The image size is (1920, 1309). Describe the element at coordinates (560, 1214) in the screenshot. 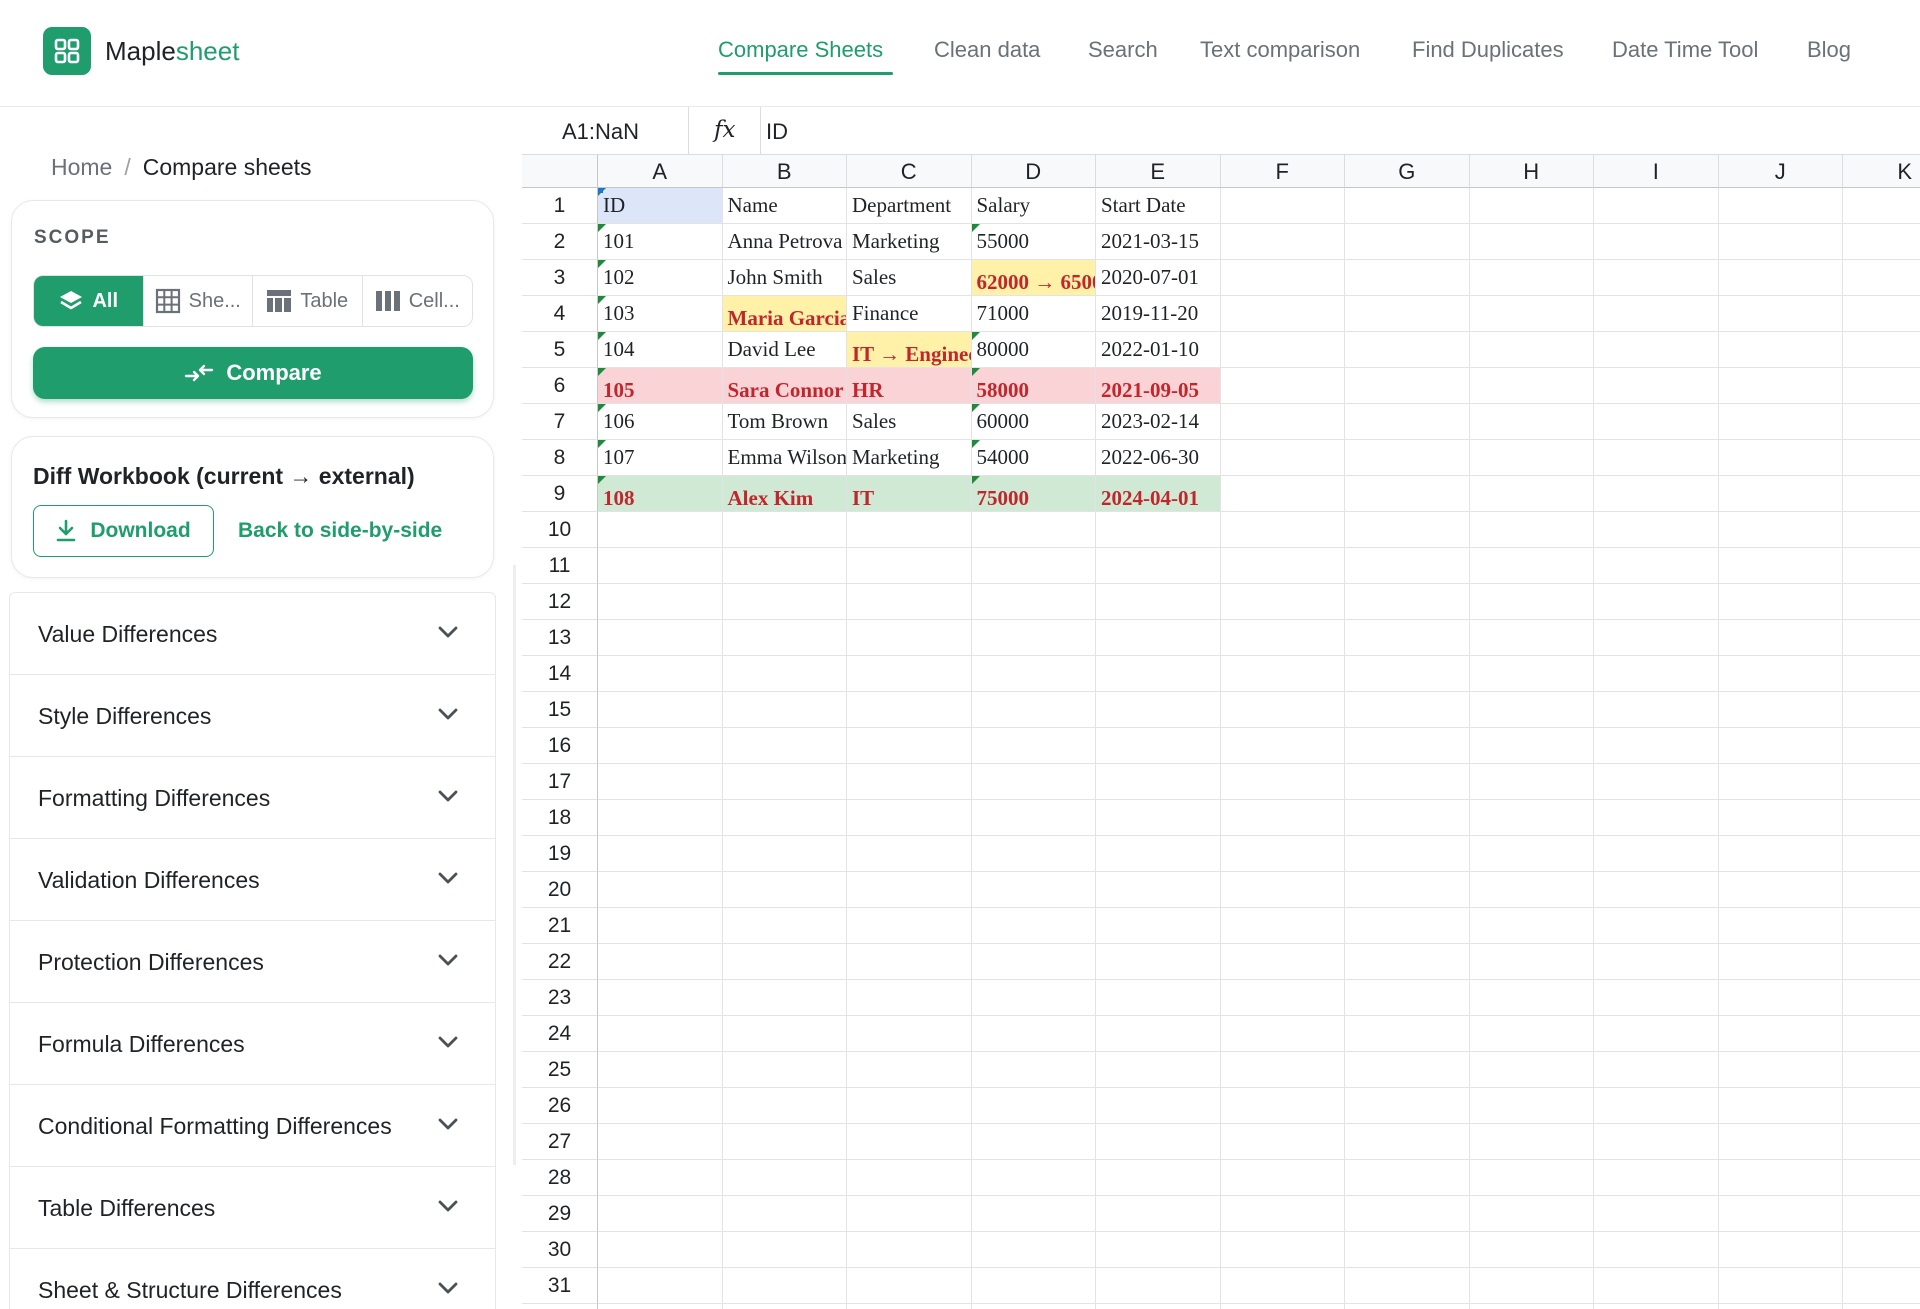

I see `row-header: 29` at that location.